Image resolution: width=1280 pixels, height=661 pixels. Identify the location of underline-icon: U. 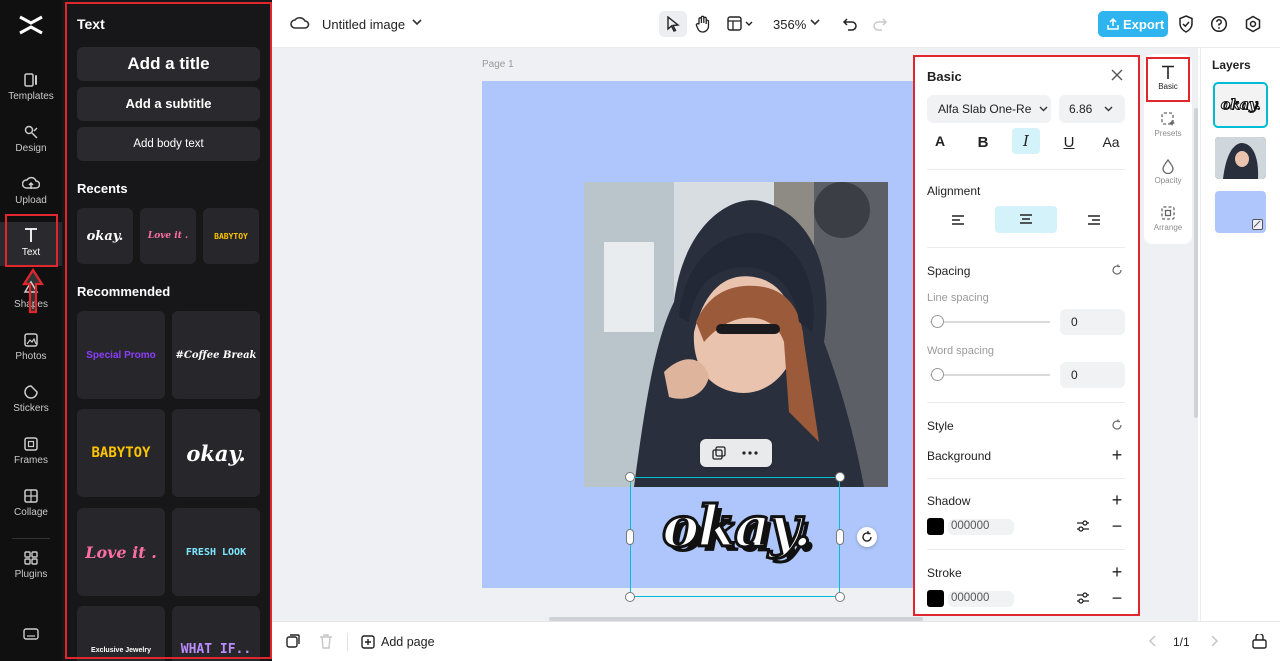
(1069, 142).